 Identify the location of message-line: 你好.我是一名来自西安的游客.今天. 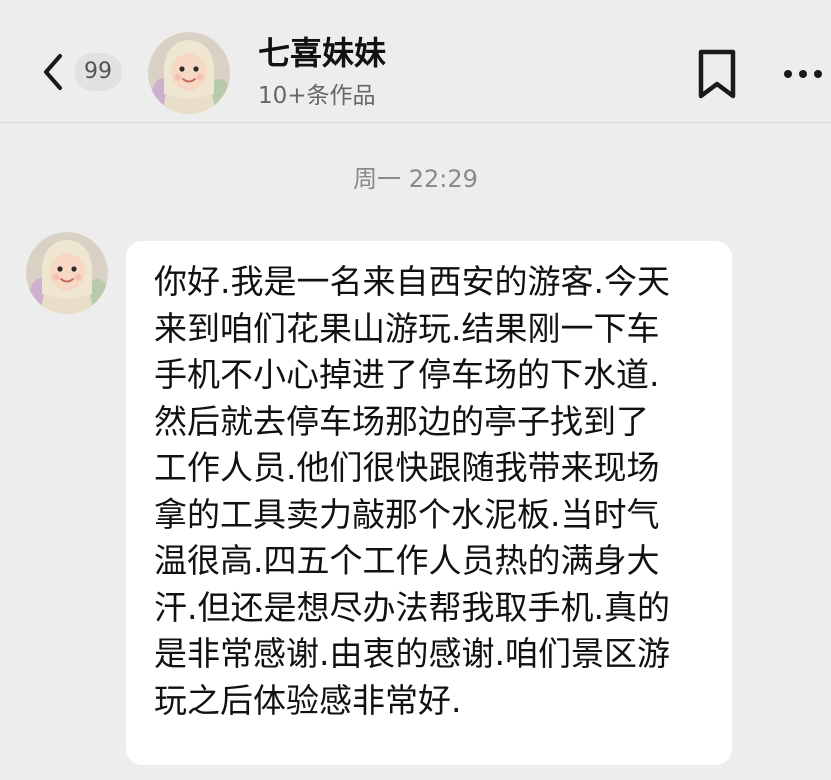
(412, 281).